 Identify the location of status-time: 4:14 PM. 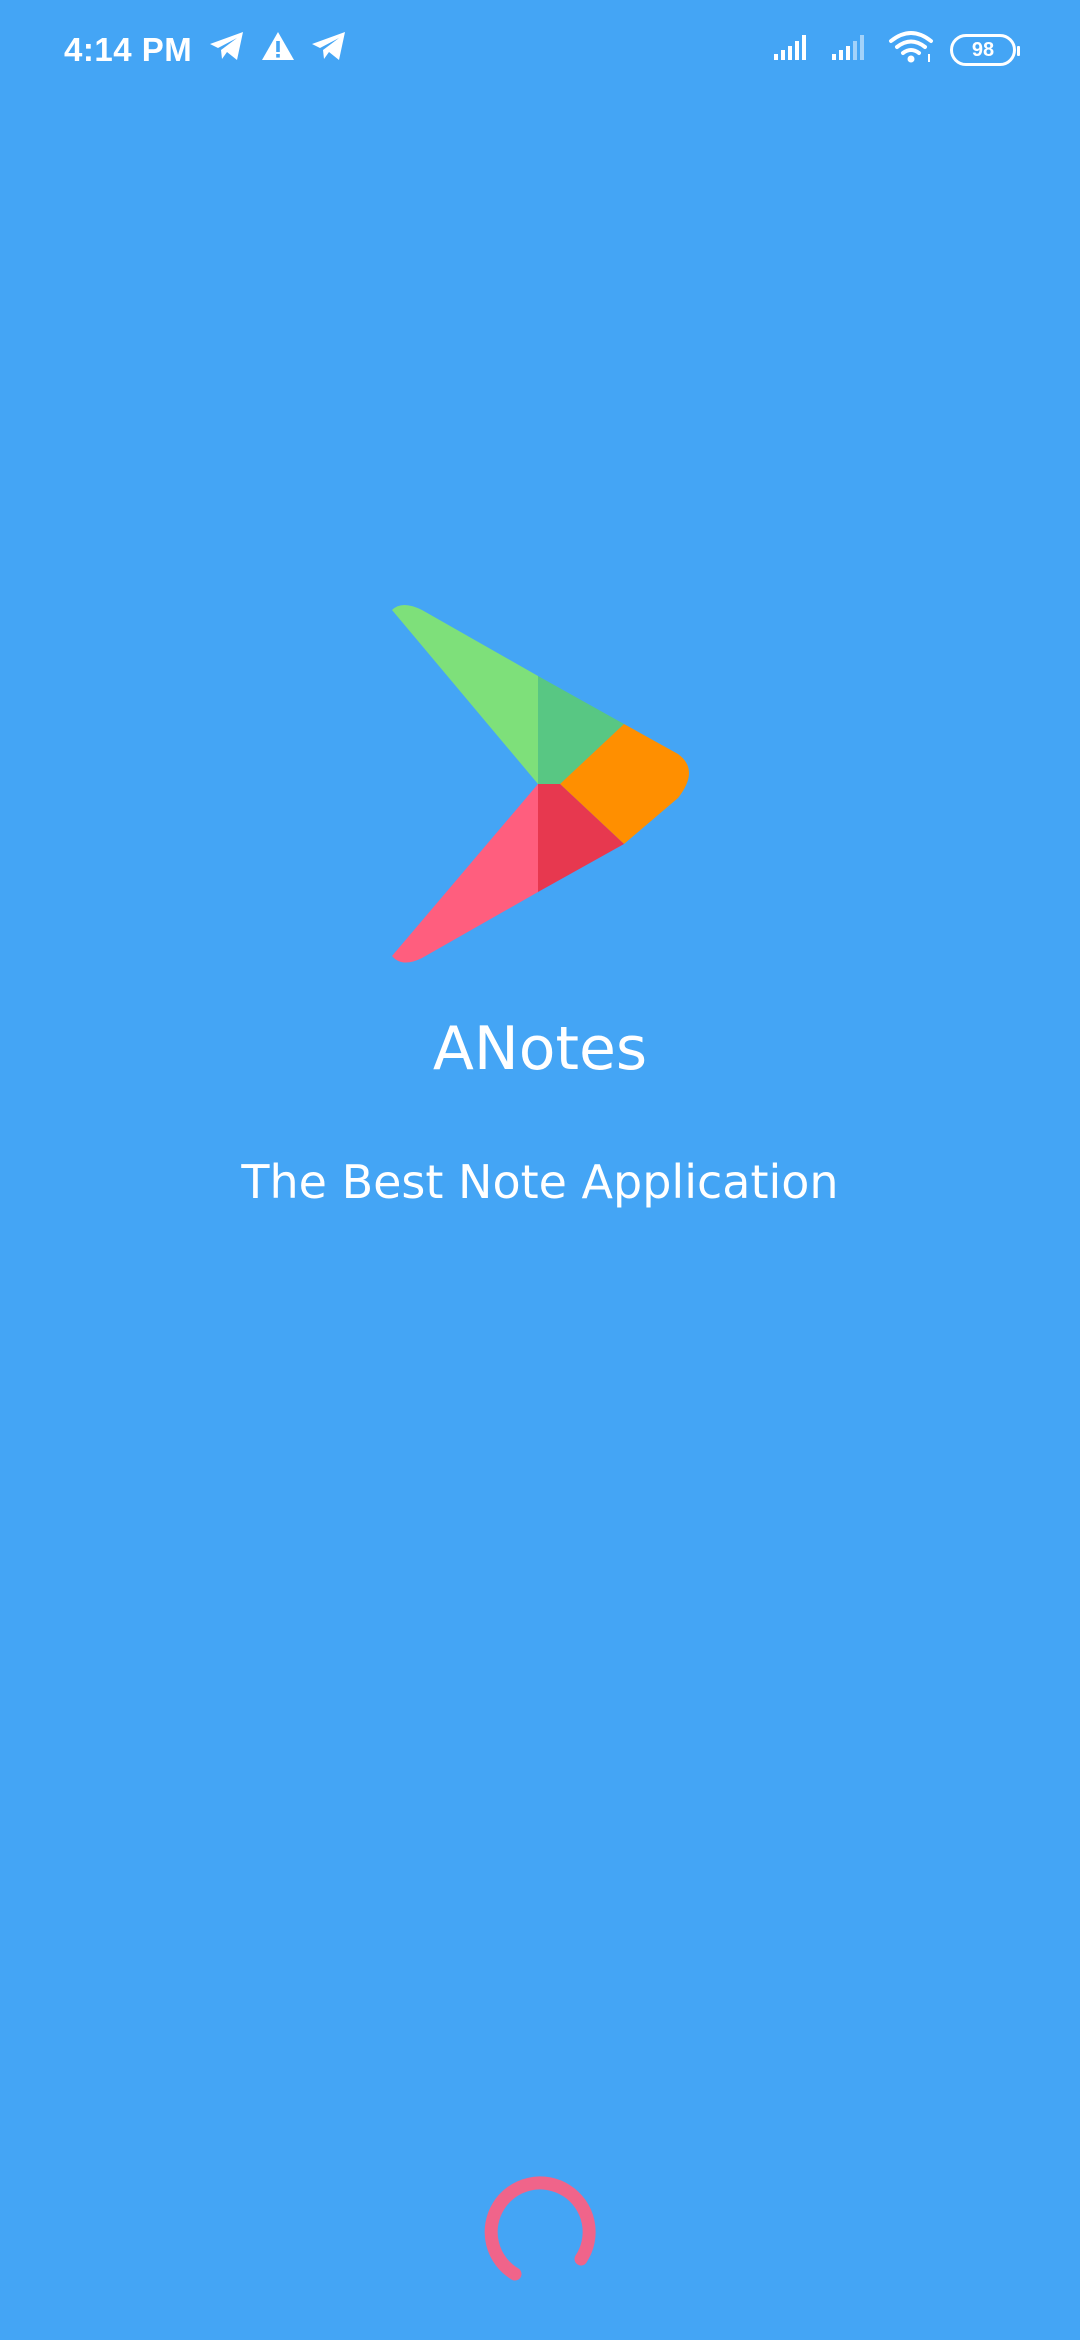
(128, 49).